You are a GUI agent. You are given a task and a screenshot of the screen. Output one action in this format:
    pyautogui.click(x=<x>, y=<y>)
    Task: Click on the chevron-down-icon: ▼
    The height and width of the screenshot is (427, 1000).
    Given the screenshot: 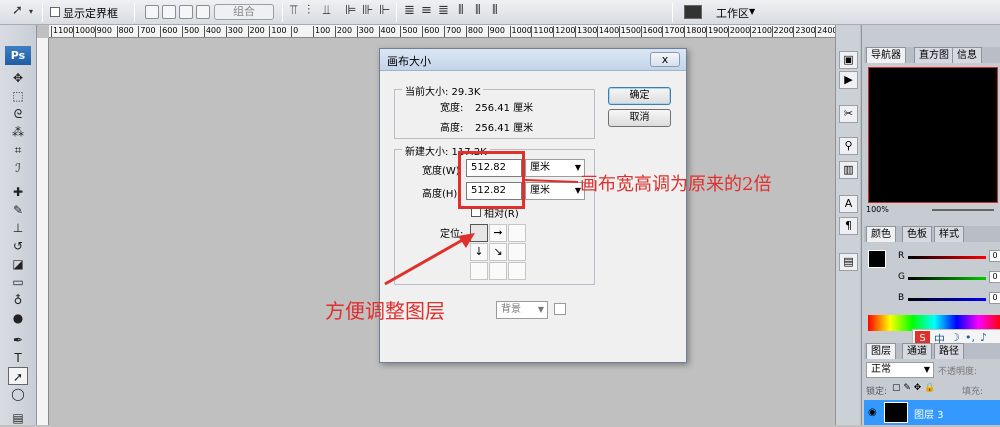 What is the action you would take?
    pyautogui.click(x=926, y=369)
    